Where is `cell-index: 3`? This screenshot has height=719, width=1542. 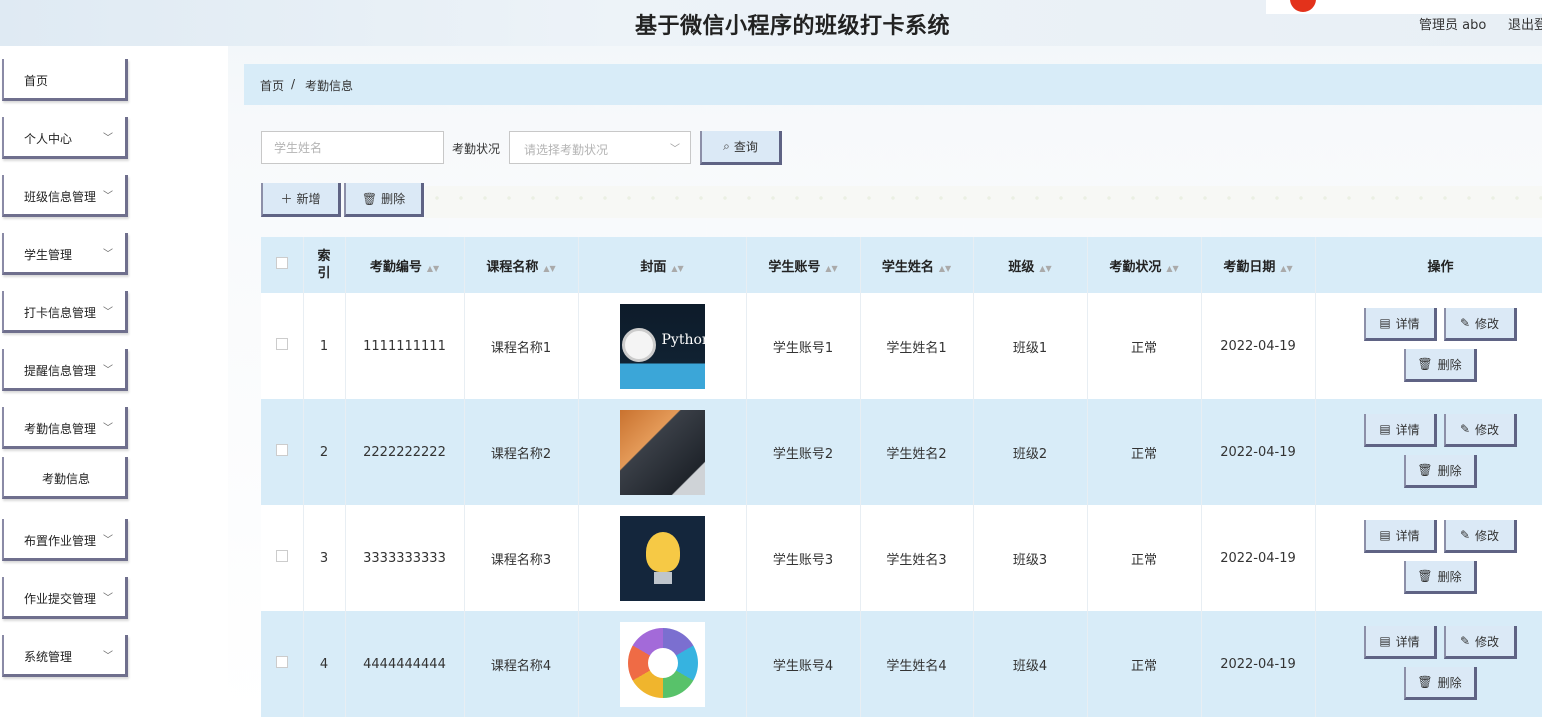 cell-index: 3 is located at coordinates (324, 558).